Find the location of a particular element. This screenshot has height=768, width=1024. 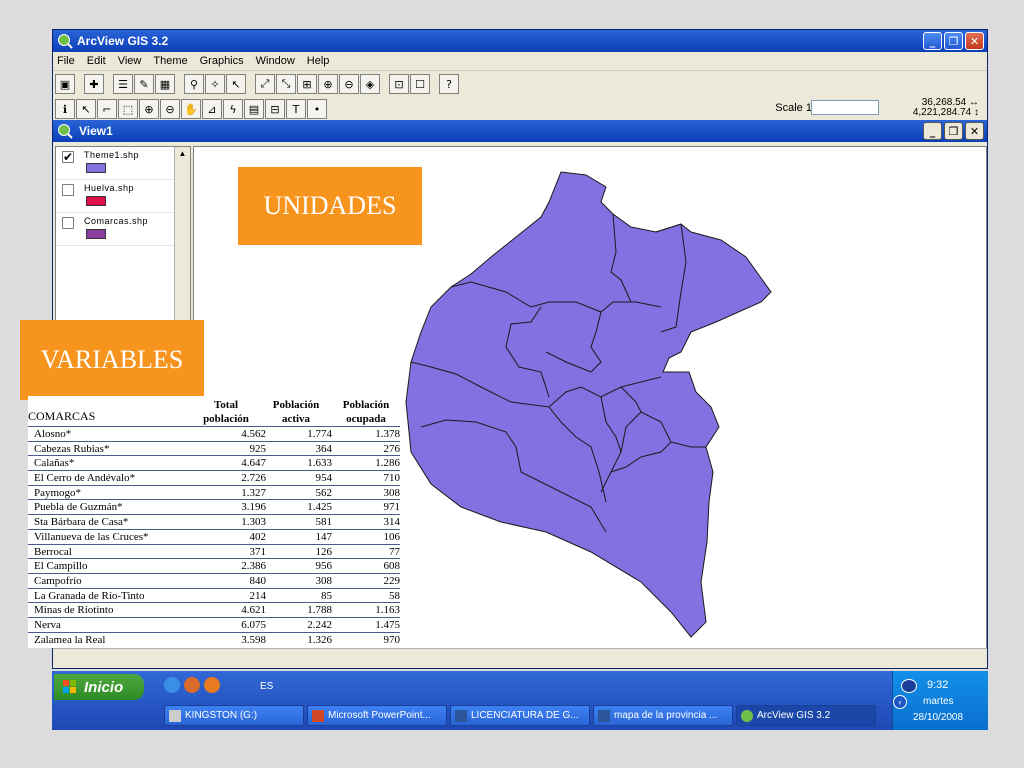

zoom-full-extent-icon: ⤢ is located at coordinates (265, 84).